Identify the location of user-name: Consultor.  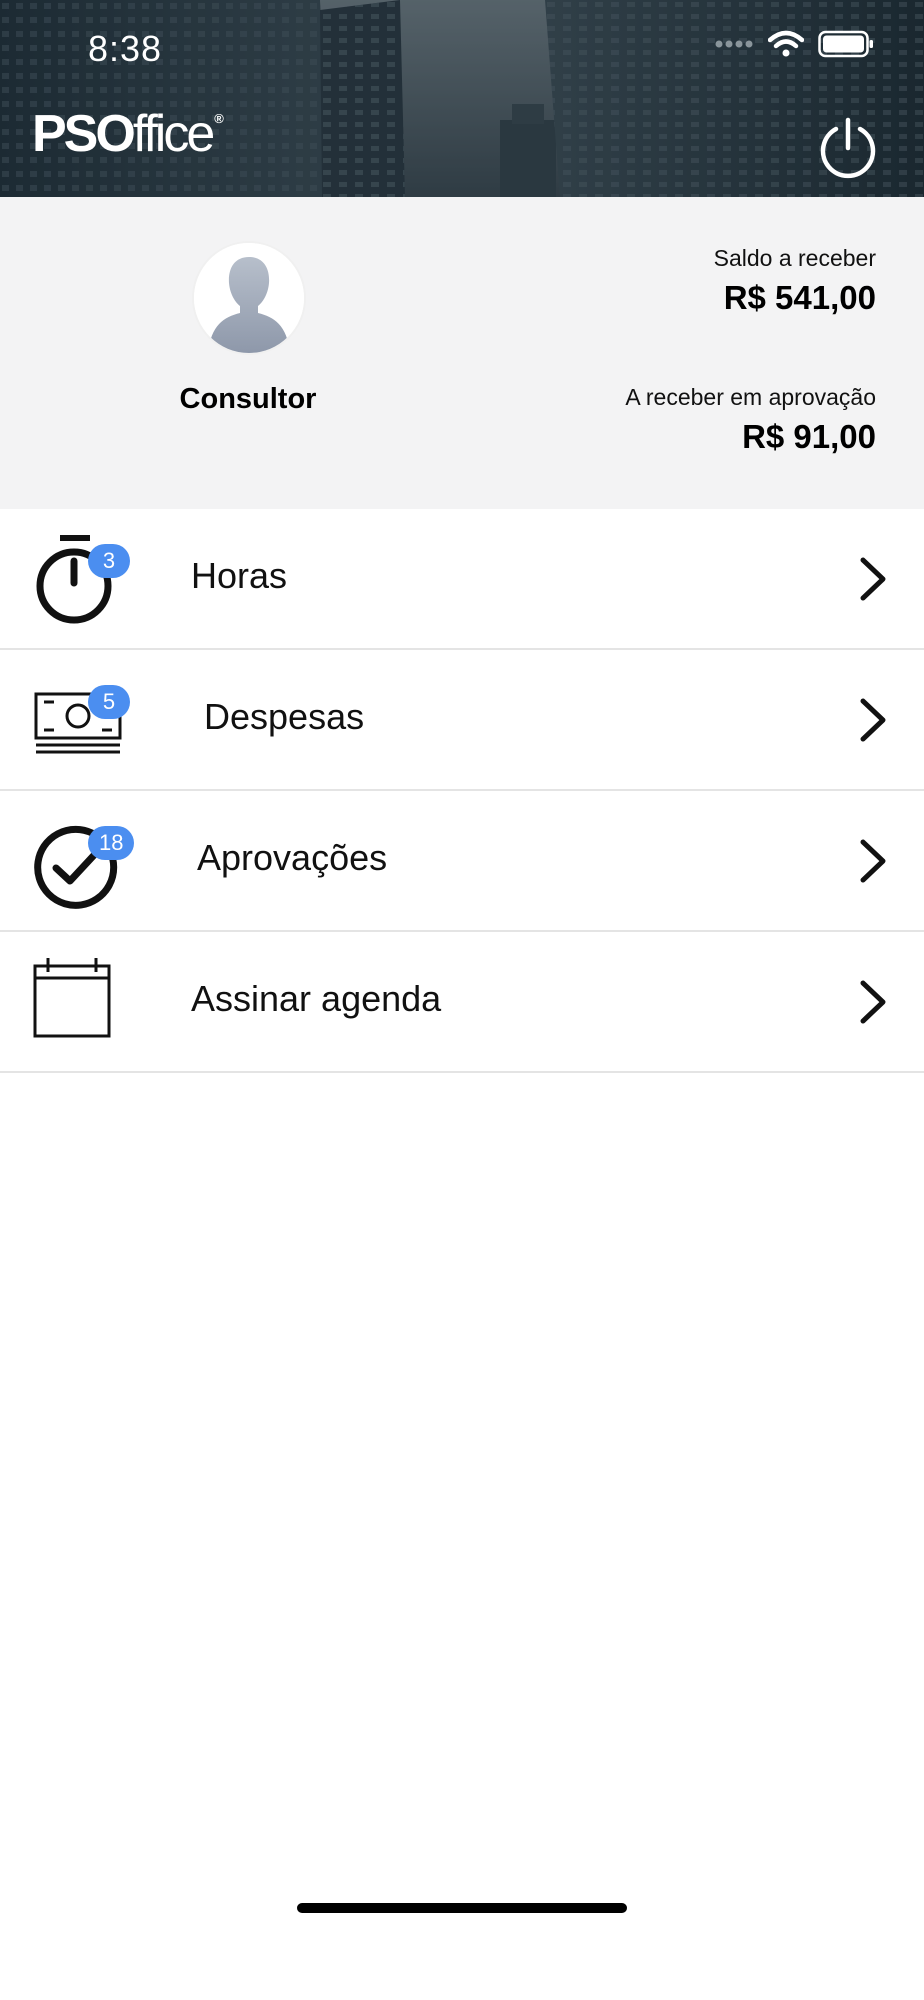
(248, 399).